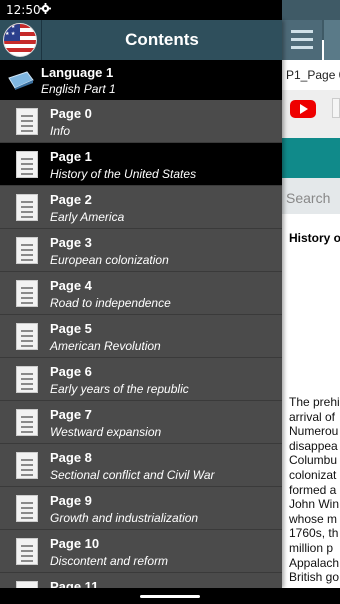 The height and width of the screenshot is (604, 340). I want to click on page-list-item: Page 9 Growth and industrialization, so click(141, 508).